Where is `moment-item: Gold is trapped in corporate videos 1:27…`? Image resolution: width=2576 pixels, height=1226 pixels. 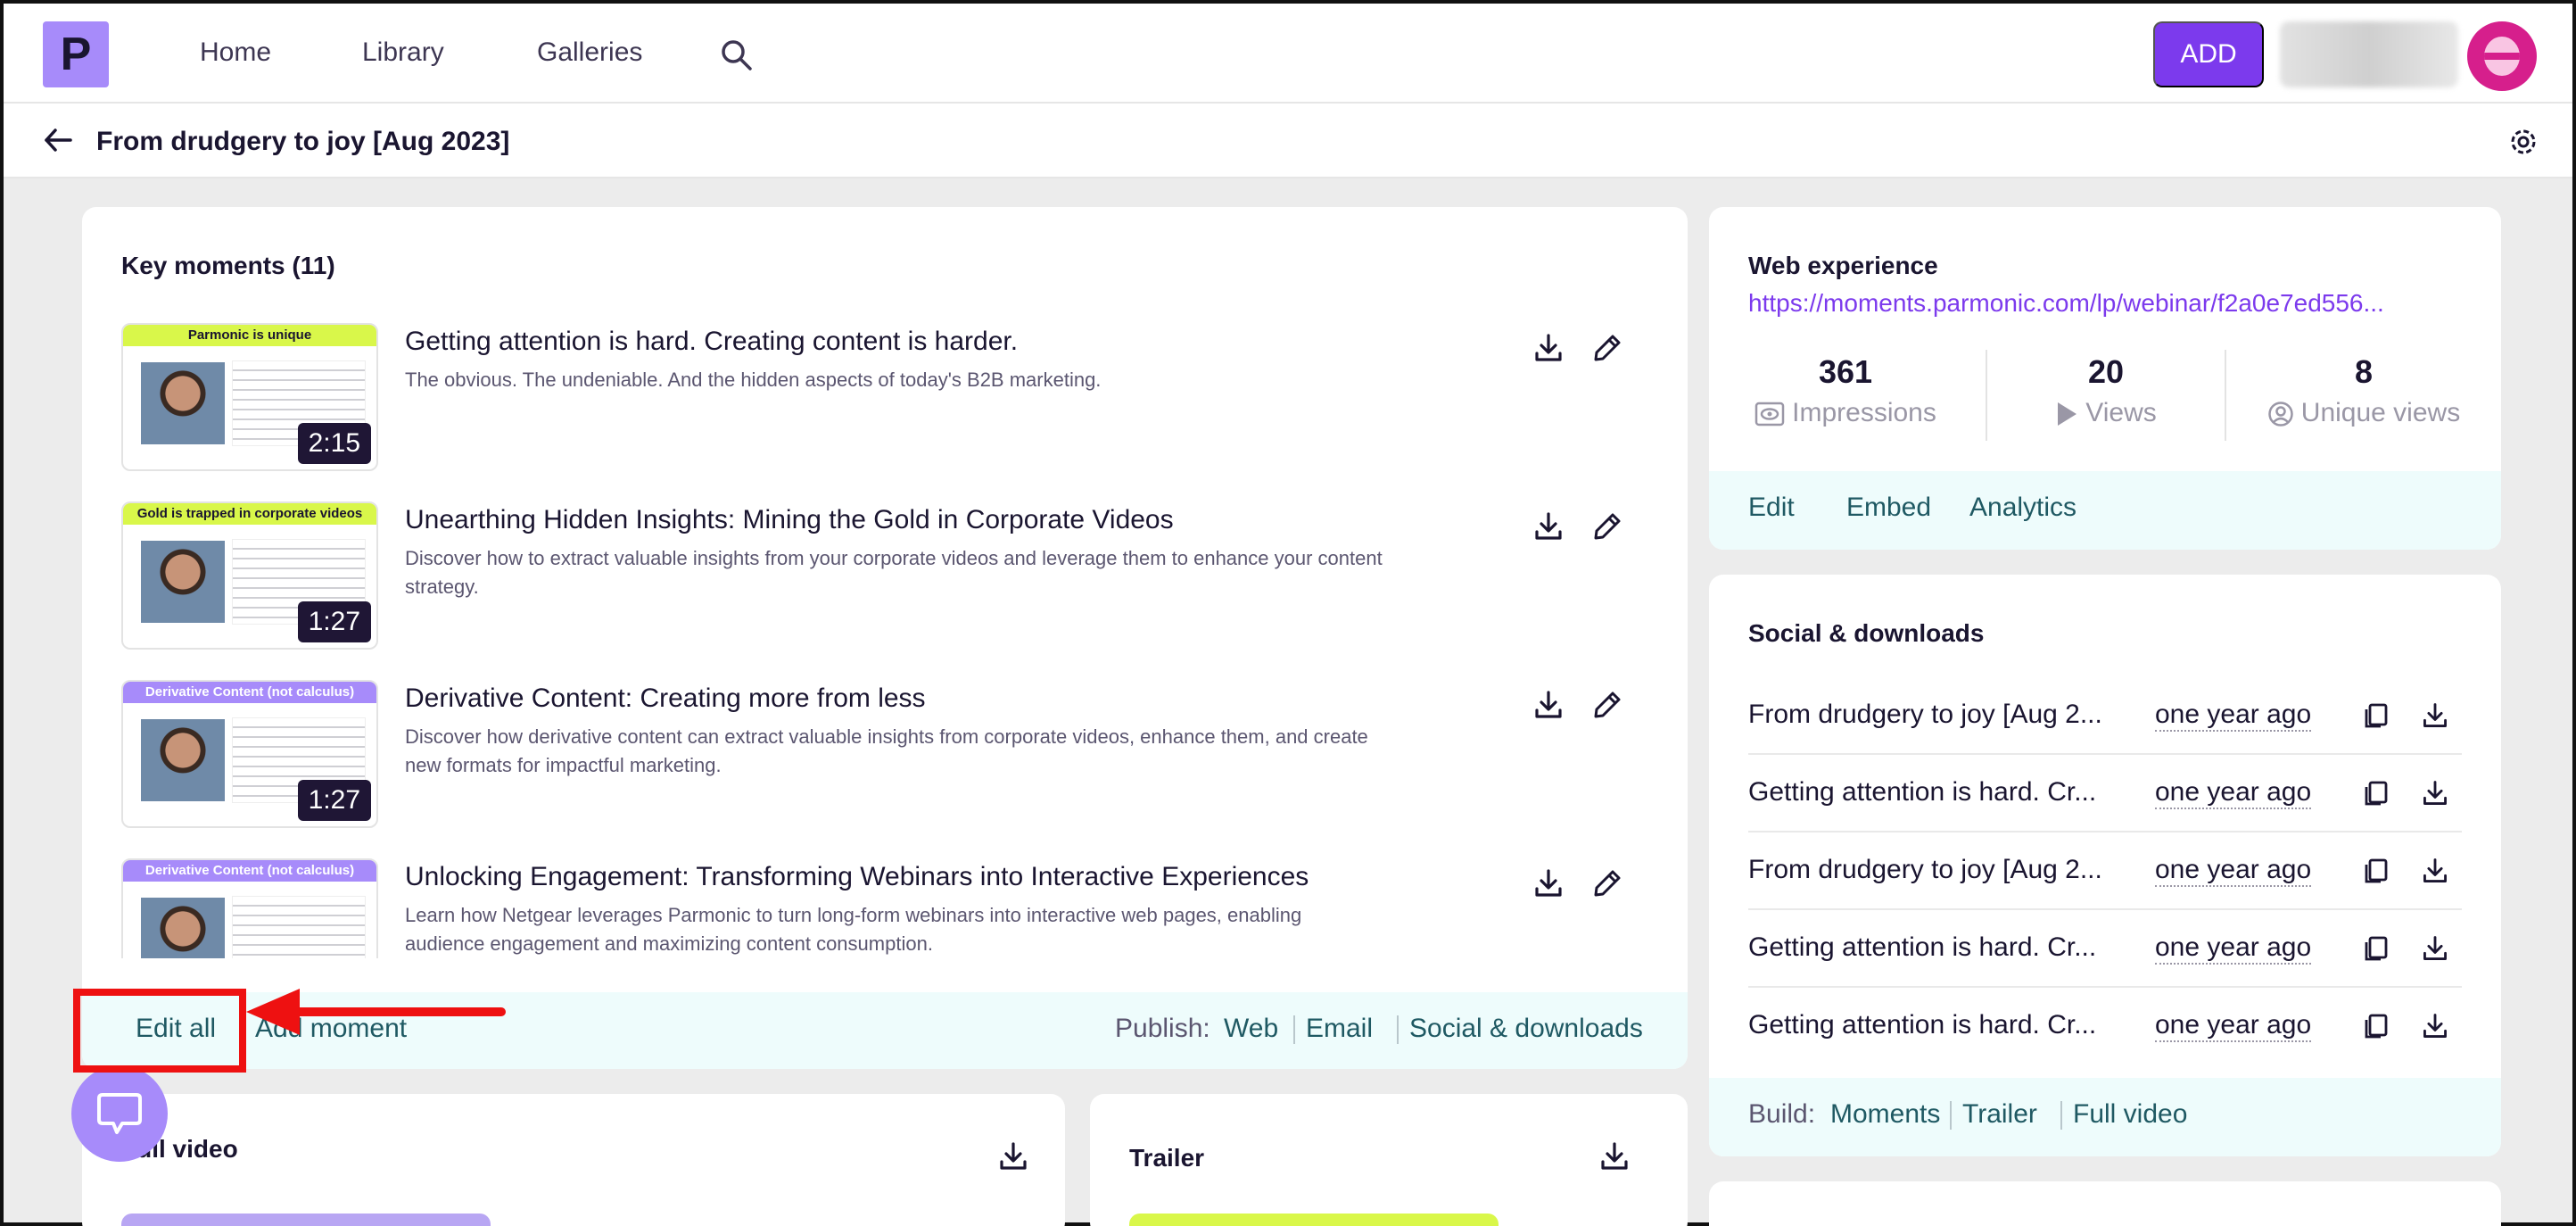
moment-item: Gold is trapped in corporate videos 1:27… is located at coordinates (888, 575).